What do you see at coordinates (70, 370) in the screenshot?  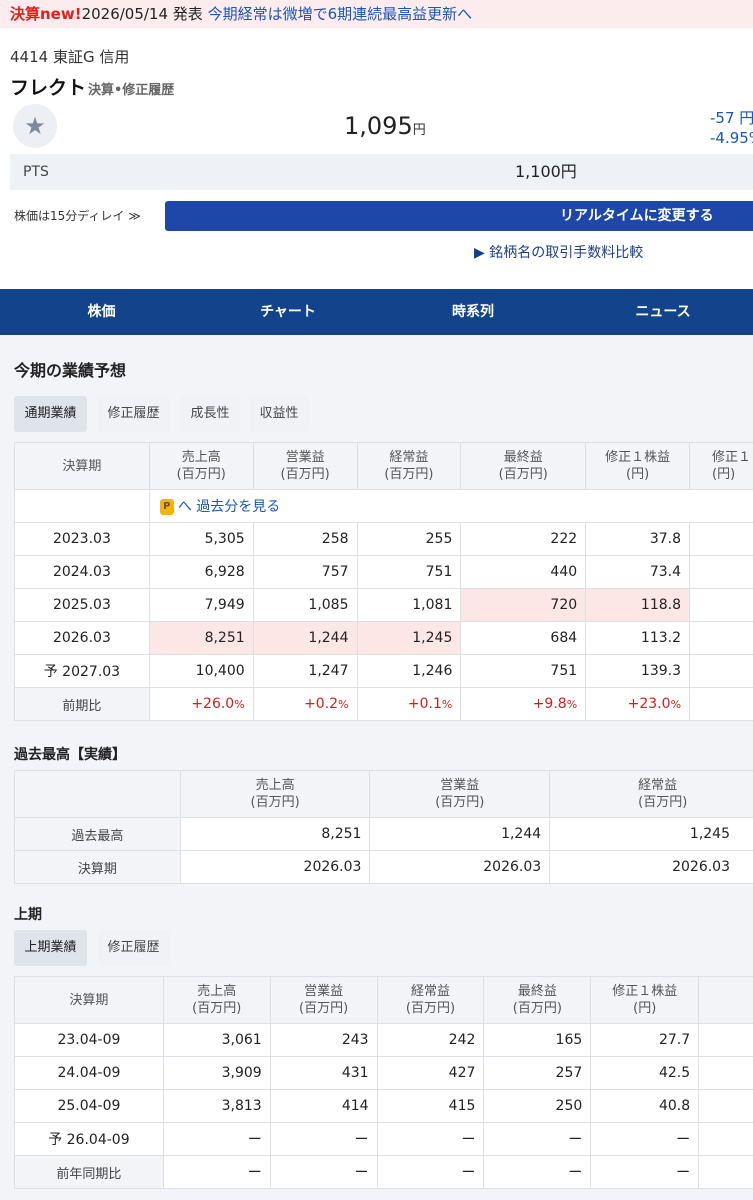 I see `forecast-title: 今期の業績予想` at bounding box center [70, 370].